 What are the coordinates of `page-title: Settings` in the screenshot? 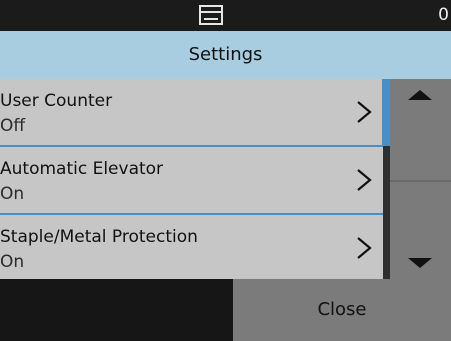 It's located at (225, 55).